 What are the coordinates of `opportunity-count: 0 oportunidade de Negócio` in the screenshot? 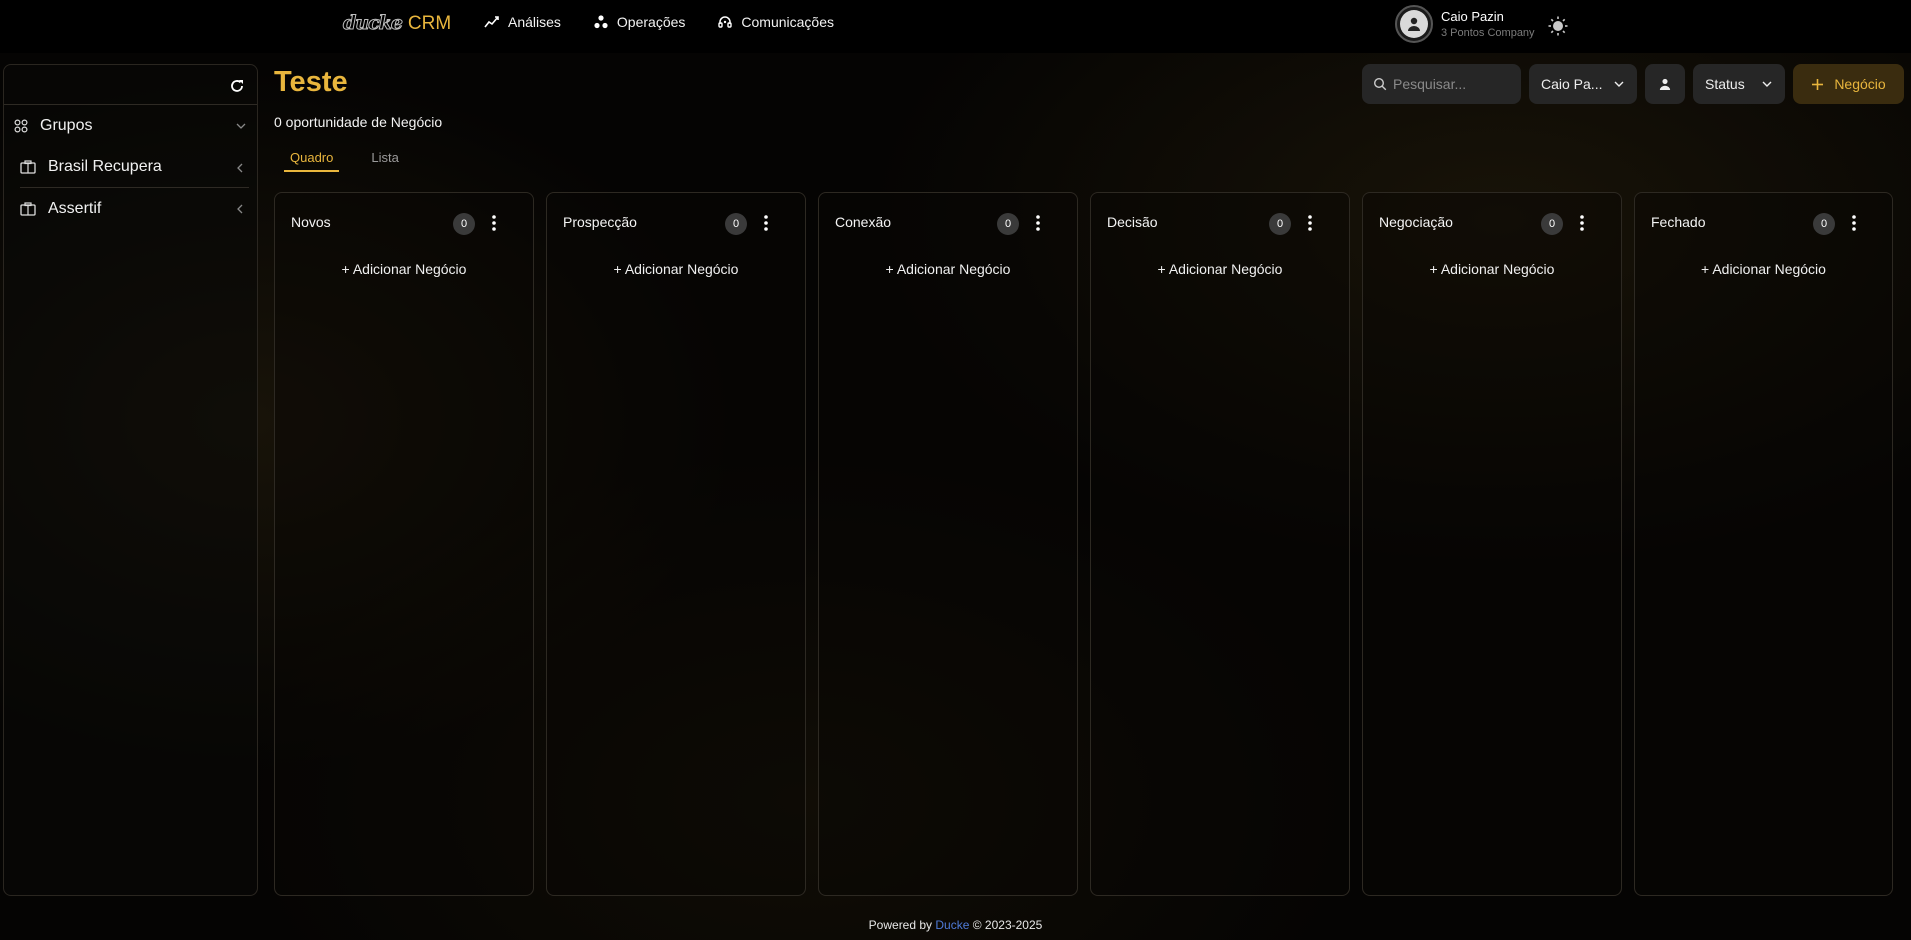 It's located at (358, 122).